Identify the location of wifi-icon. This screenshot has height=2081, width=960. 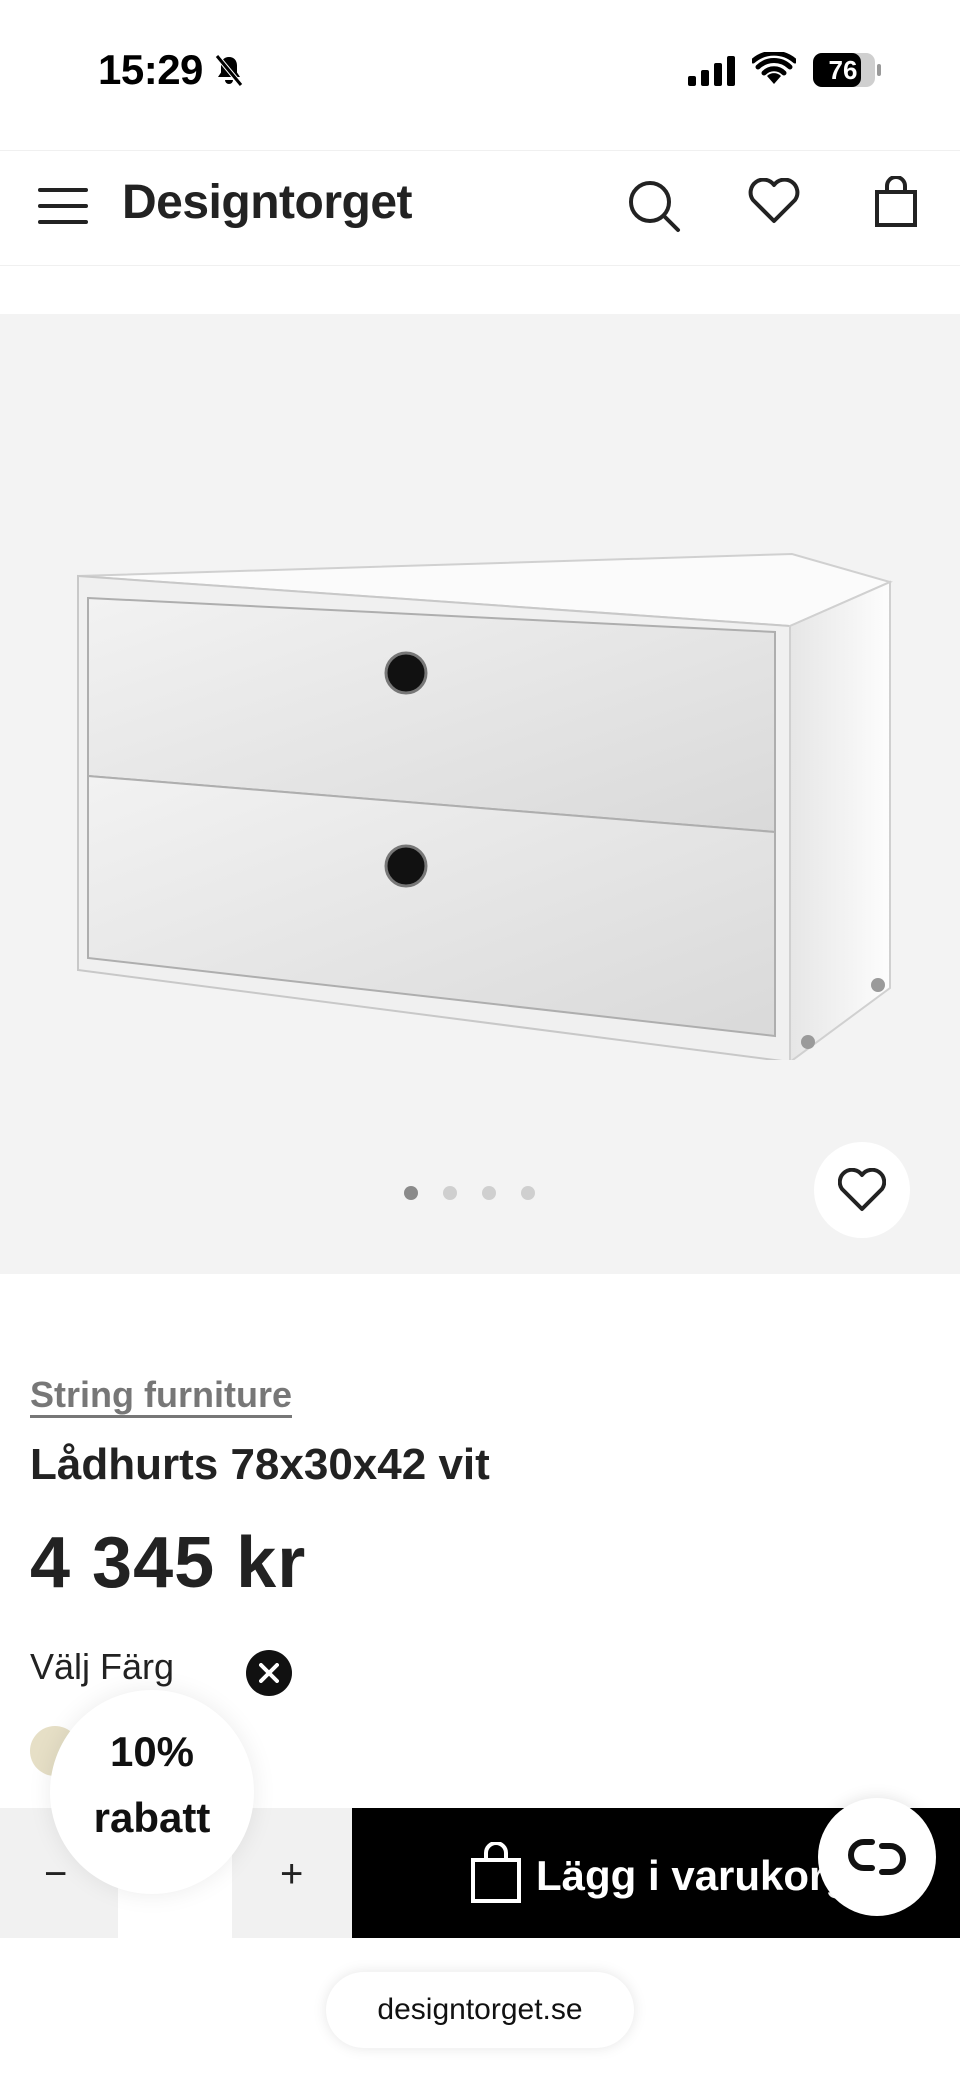
(774, 68).